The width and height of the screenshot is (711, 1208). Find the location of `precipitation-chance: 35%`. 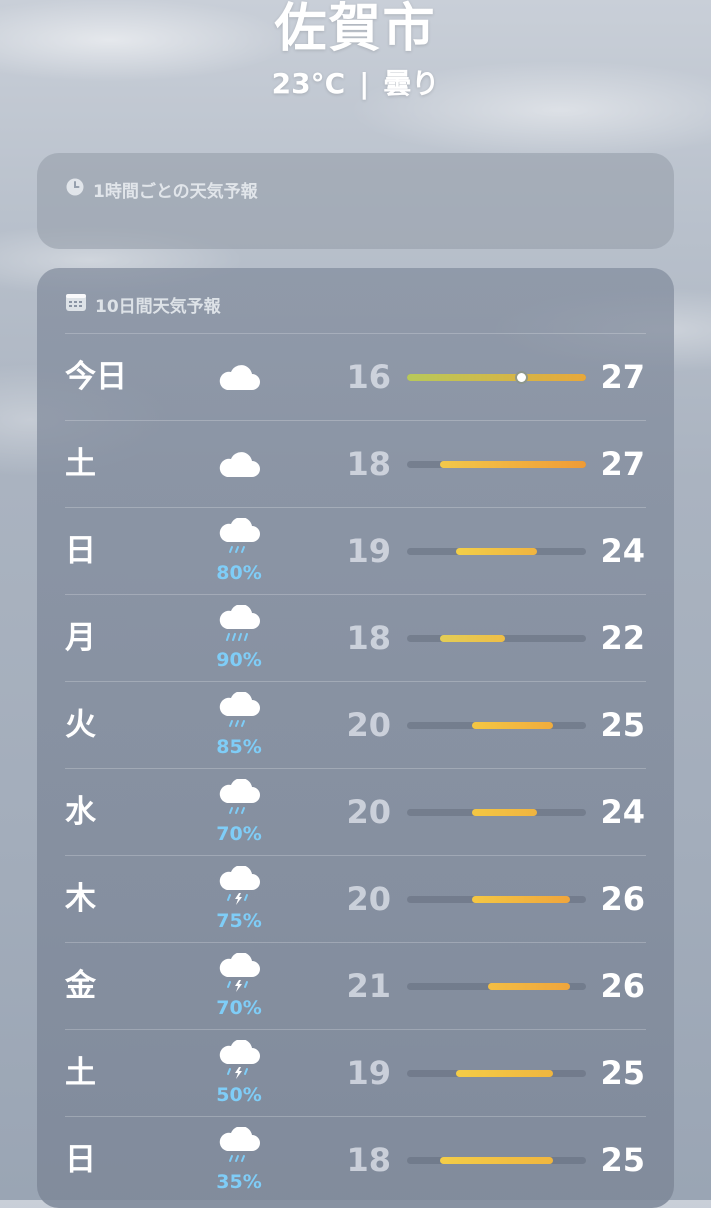

precipitation-chance: 35% is located at coordinates (239, 1182).